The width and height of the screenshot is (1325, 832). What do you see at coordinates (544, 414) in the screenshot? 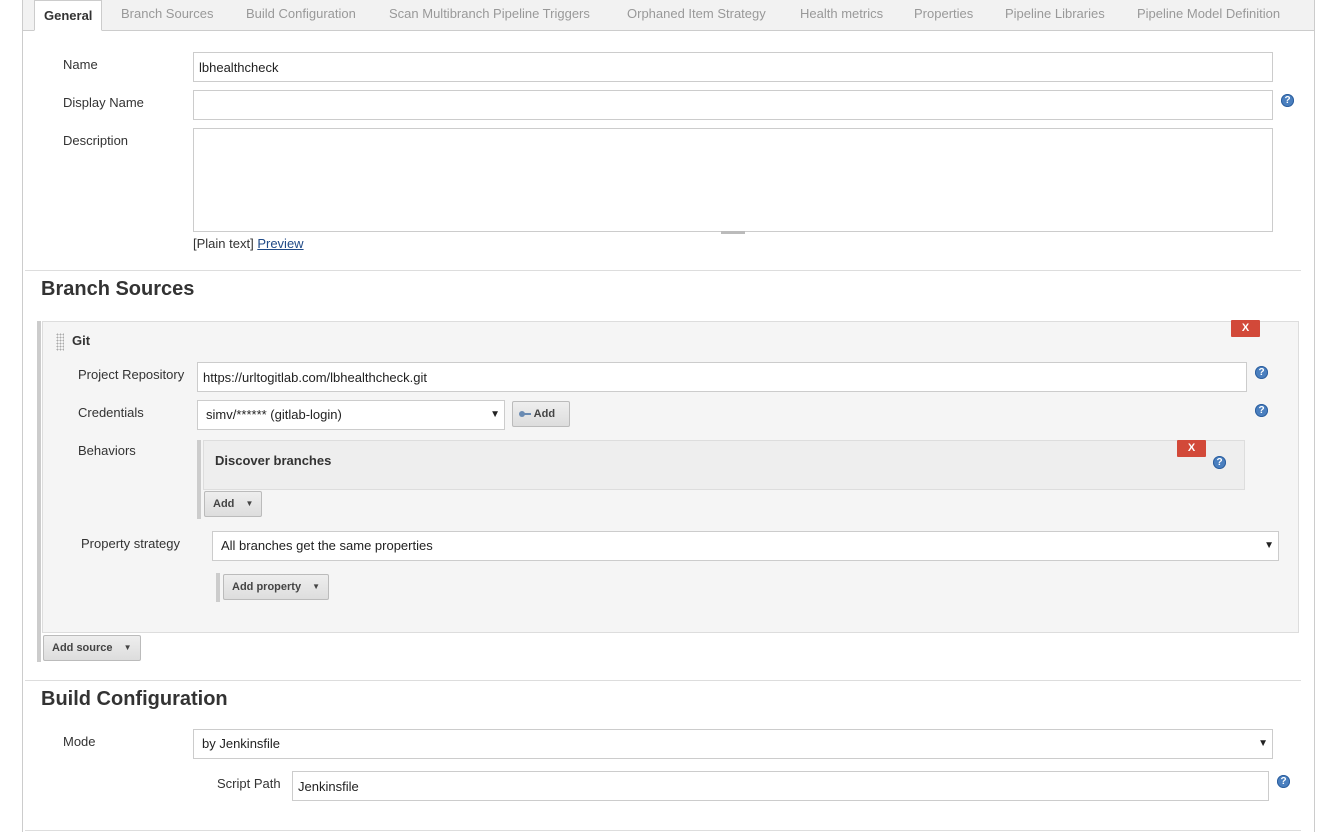
I see `add-credentials-label: Add` at bounding box center [544, 414].